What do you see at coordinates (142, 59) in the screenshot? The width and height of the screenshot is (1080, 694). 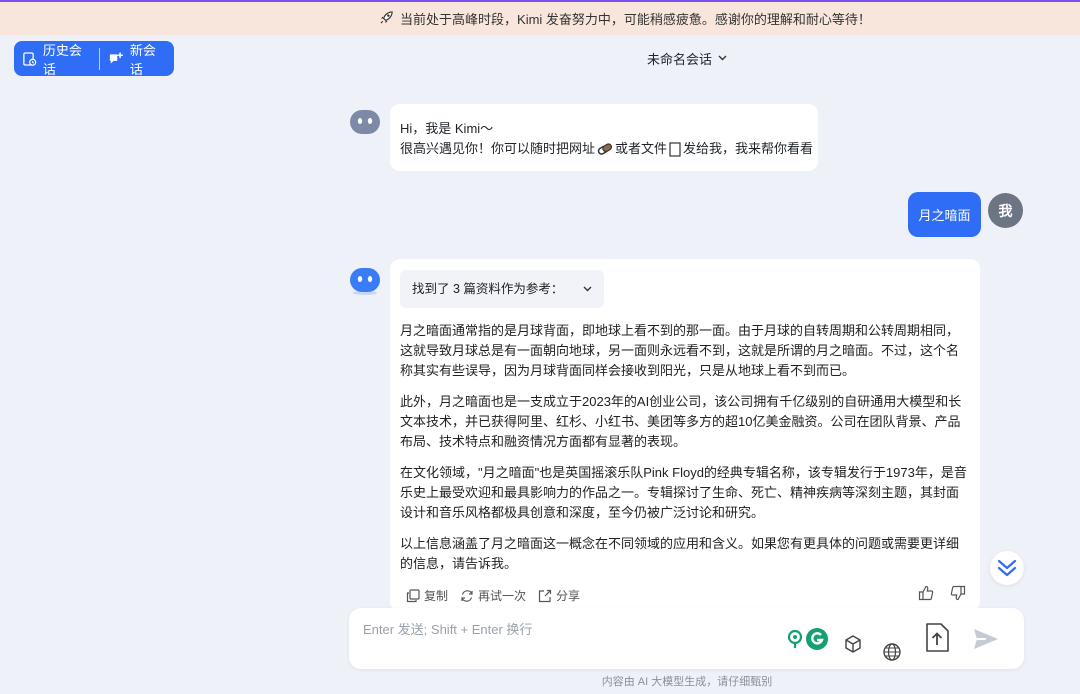 I see `new-chat-label: 新会话` at bounding box center [142, 59].